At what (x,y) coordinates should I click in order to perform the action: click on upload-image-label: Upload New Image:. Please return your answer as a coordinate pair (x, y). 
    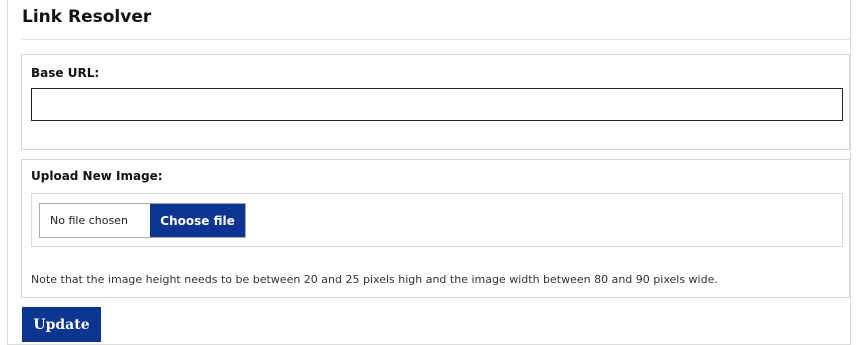
    Looking at the image, I should click on (97, 176).